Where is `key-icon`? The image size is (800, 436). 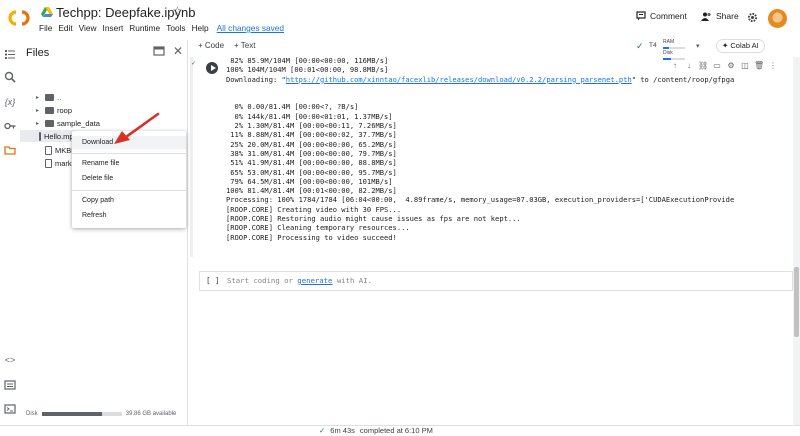 key-icon is located at coordinates (10, 126).